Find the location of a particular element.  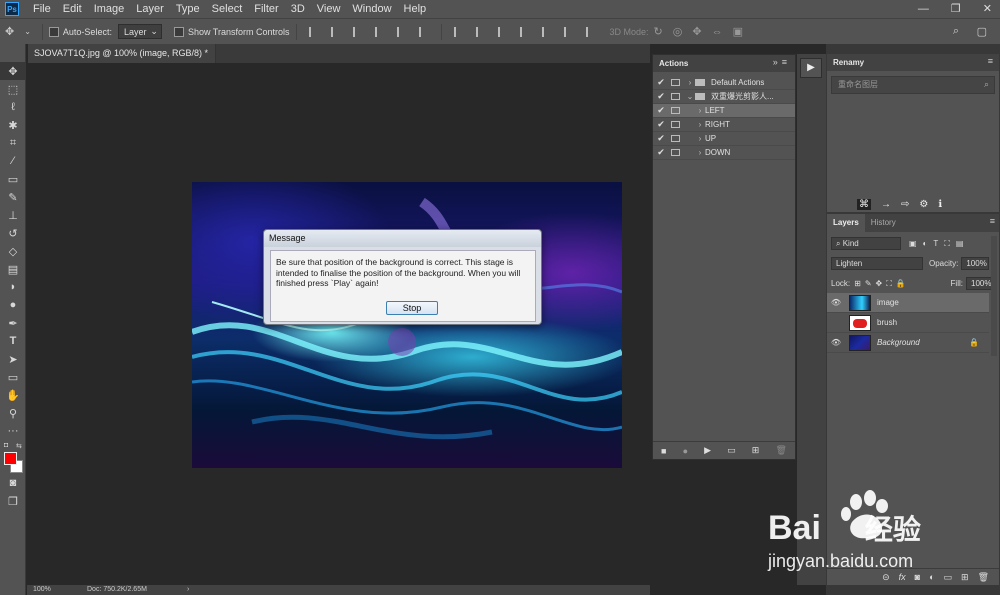

tab-actions: Actions is located at coordinates (673, 63).